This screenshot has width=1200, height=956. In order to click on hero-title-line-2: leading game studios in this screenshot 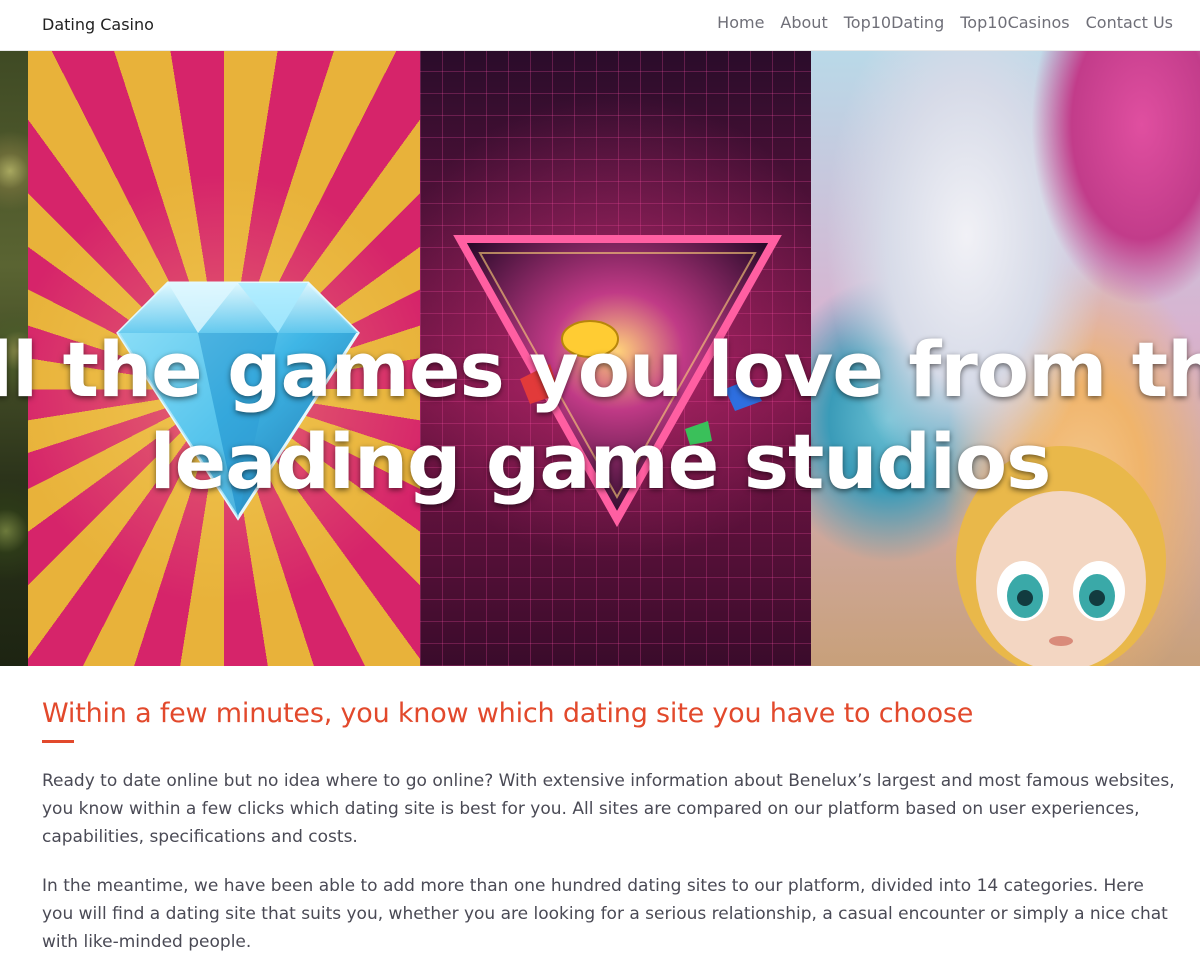, I will do `click(600, 461)`.